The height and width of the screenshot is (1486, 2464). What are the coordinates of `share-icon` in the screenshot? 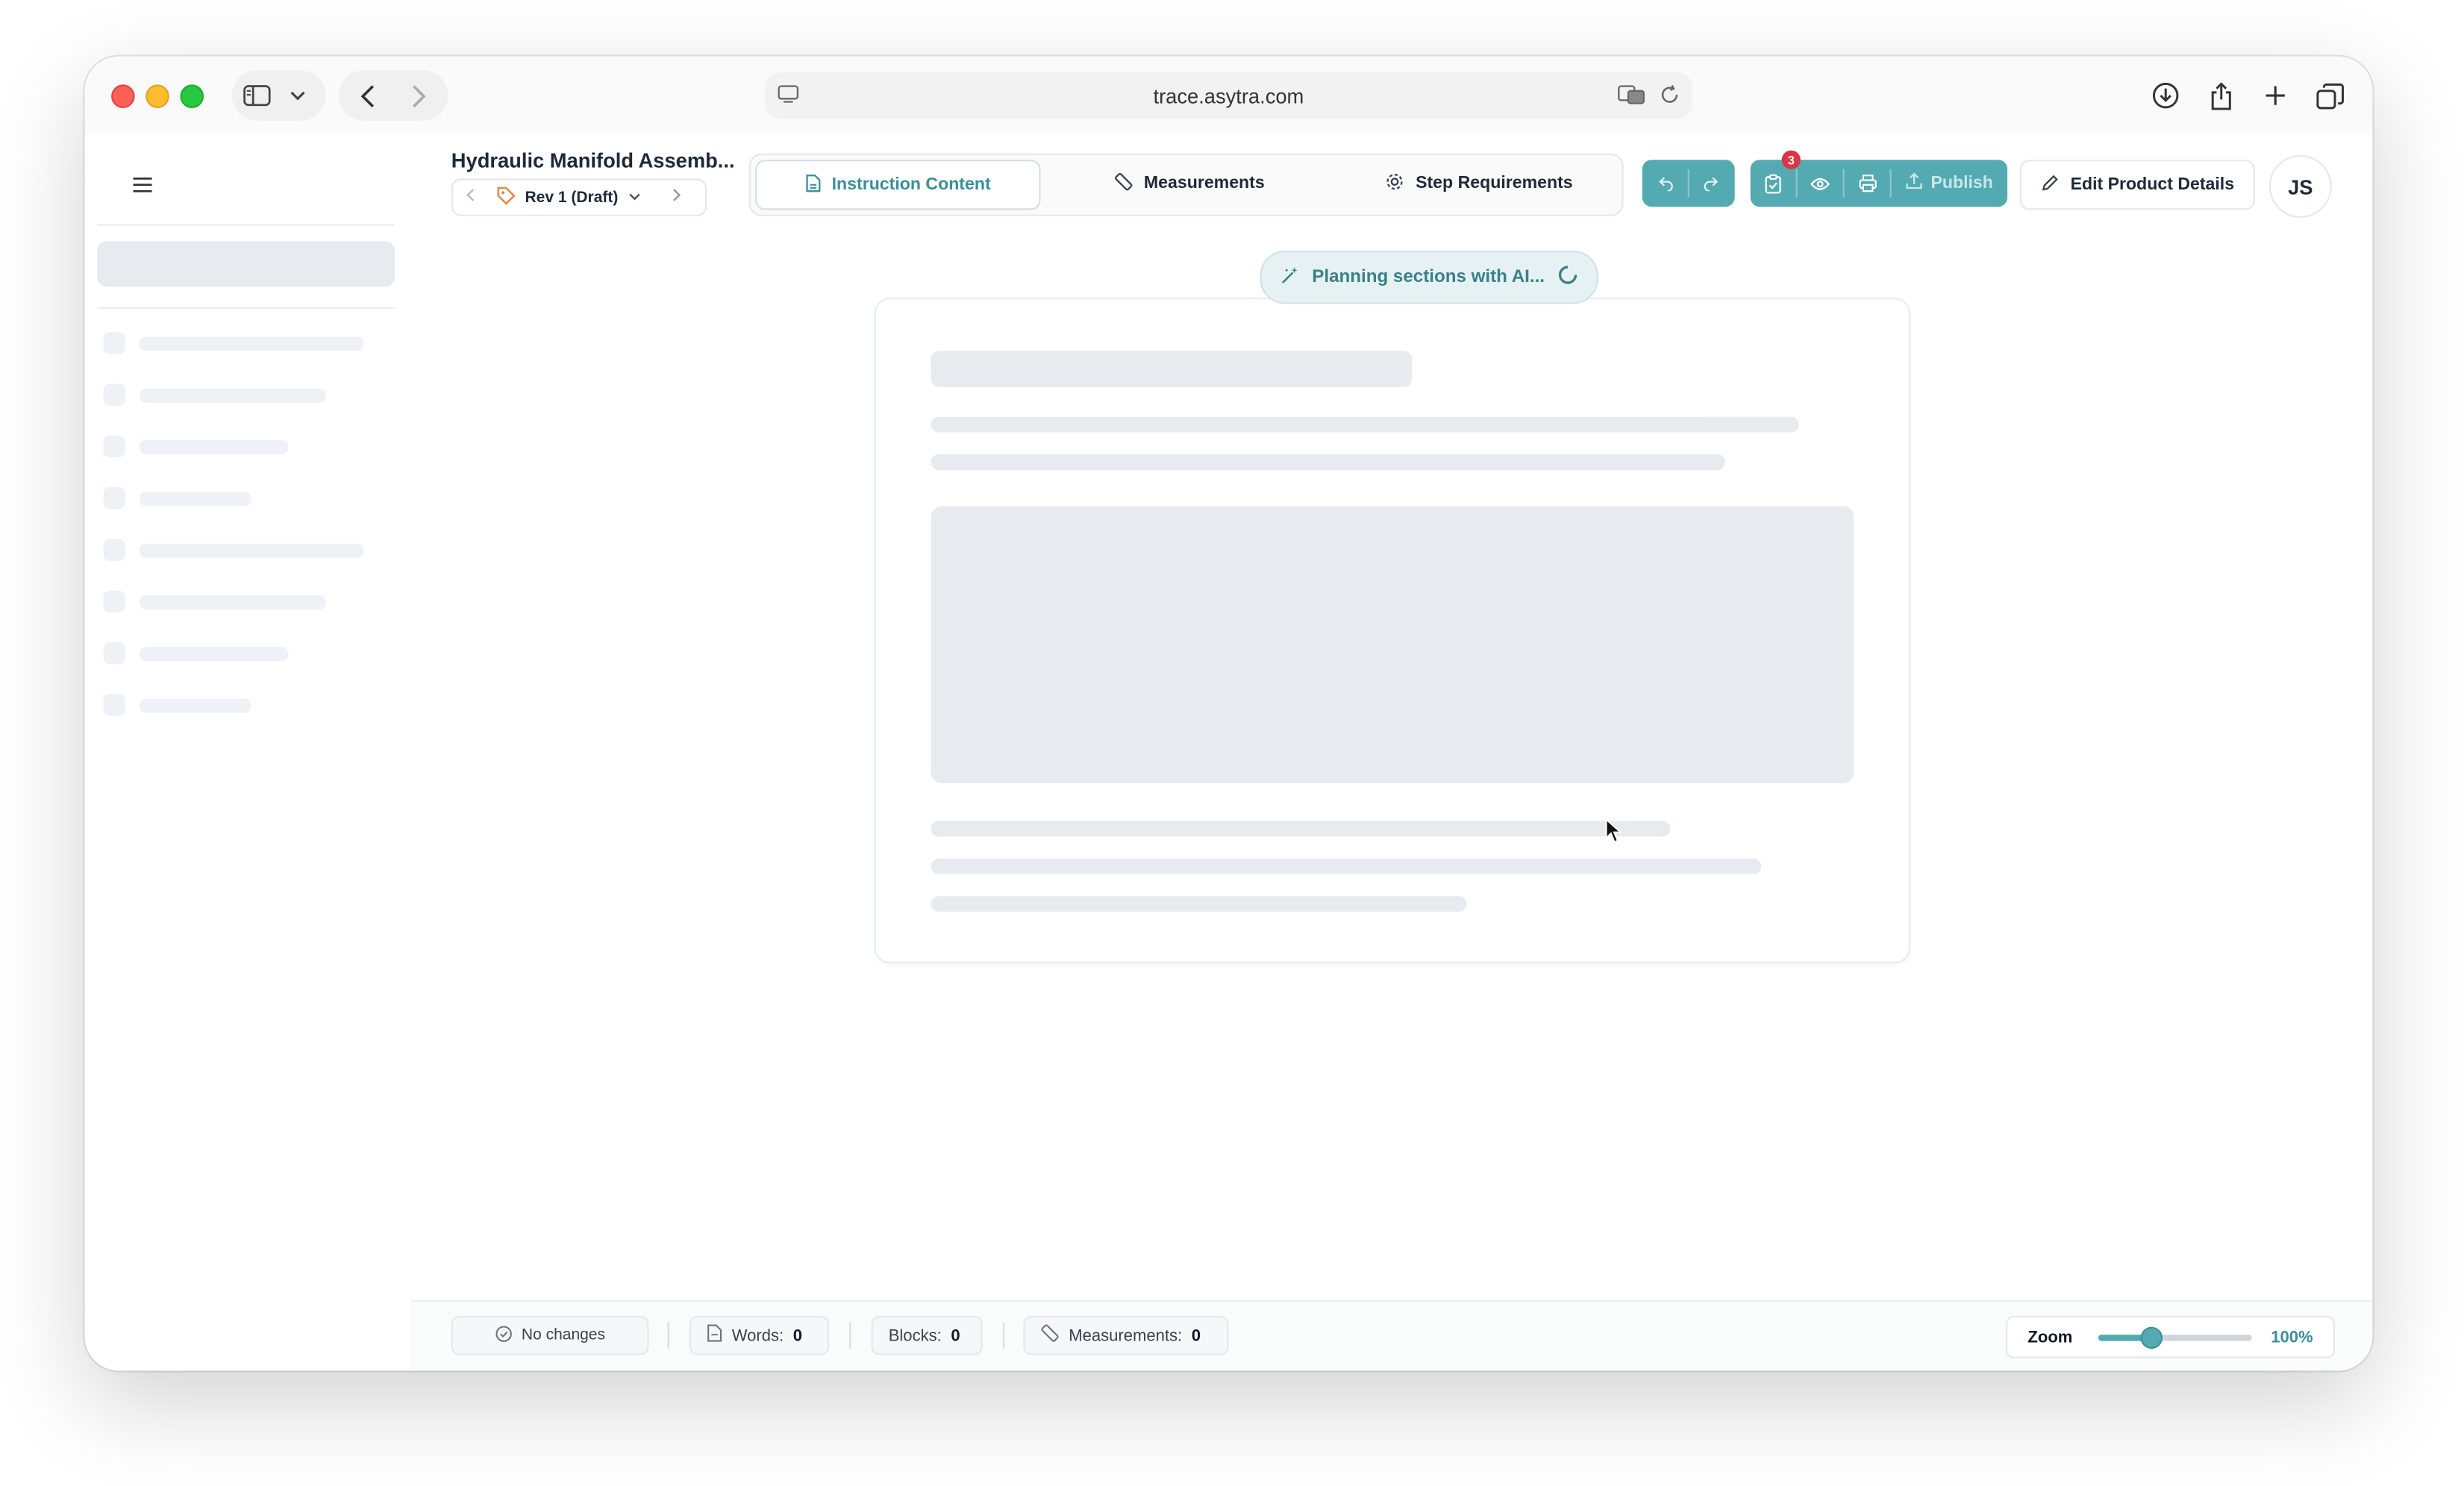 It's located at (2220, 95).